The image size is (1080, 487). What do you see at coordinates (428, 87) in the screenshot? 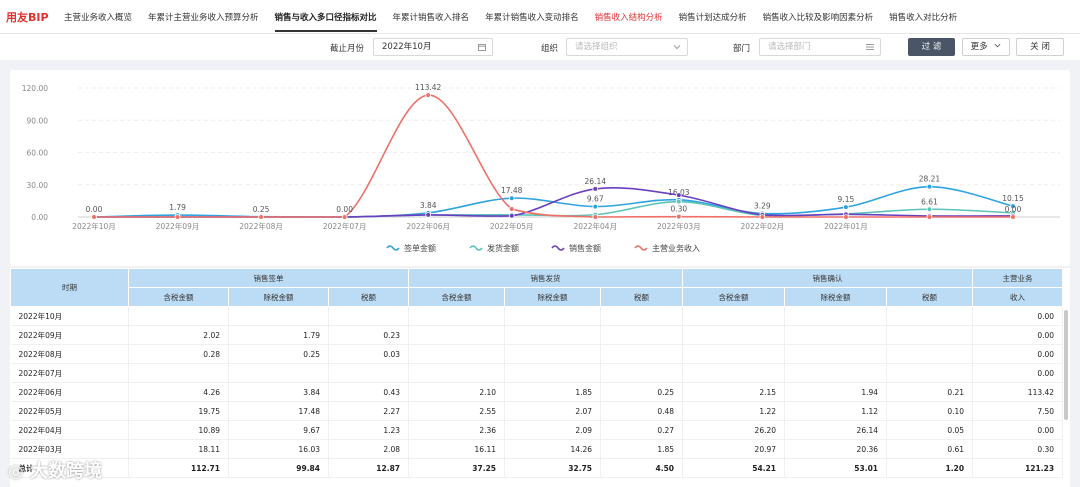
I see `data-label: 113.42` at bounding box center [428, 87].